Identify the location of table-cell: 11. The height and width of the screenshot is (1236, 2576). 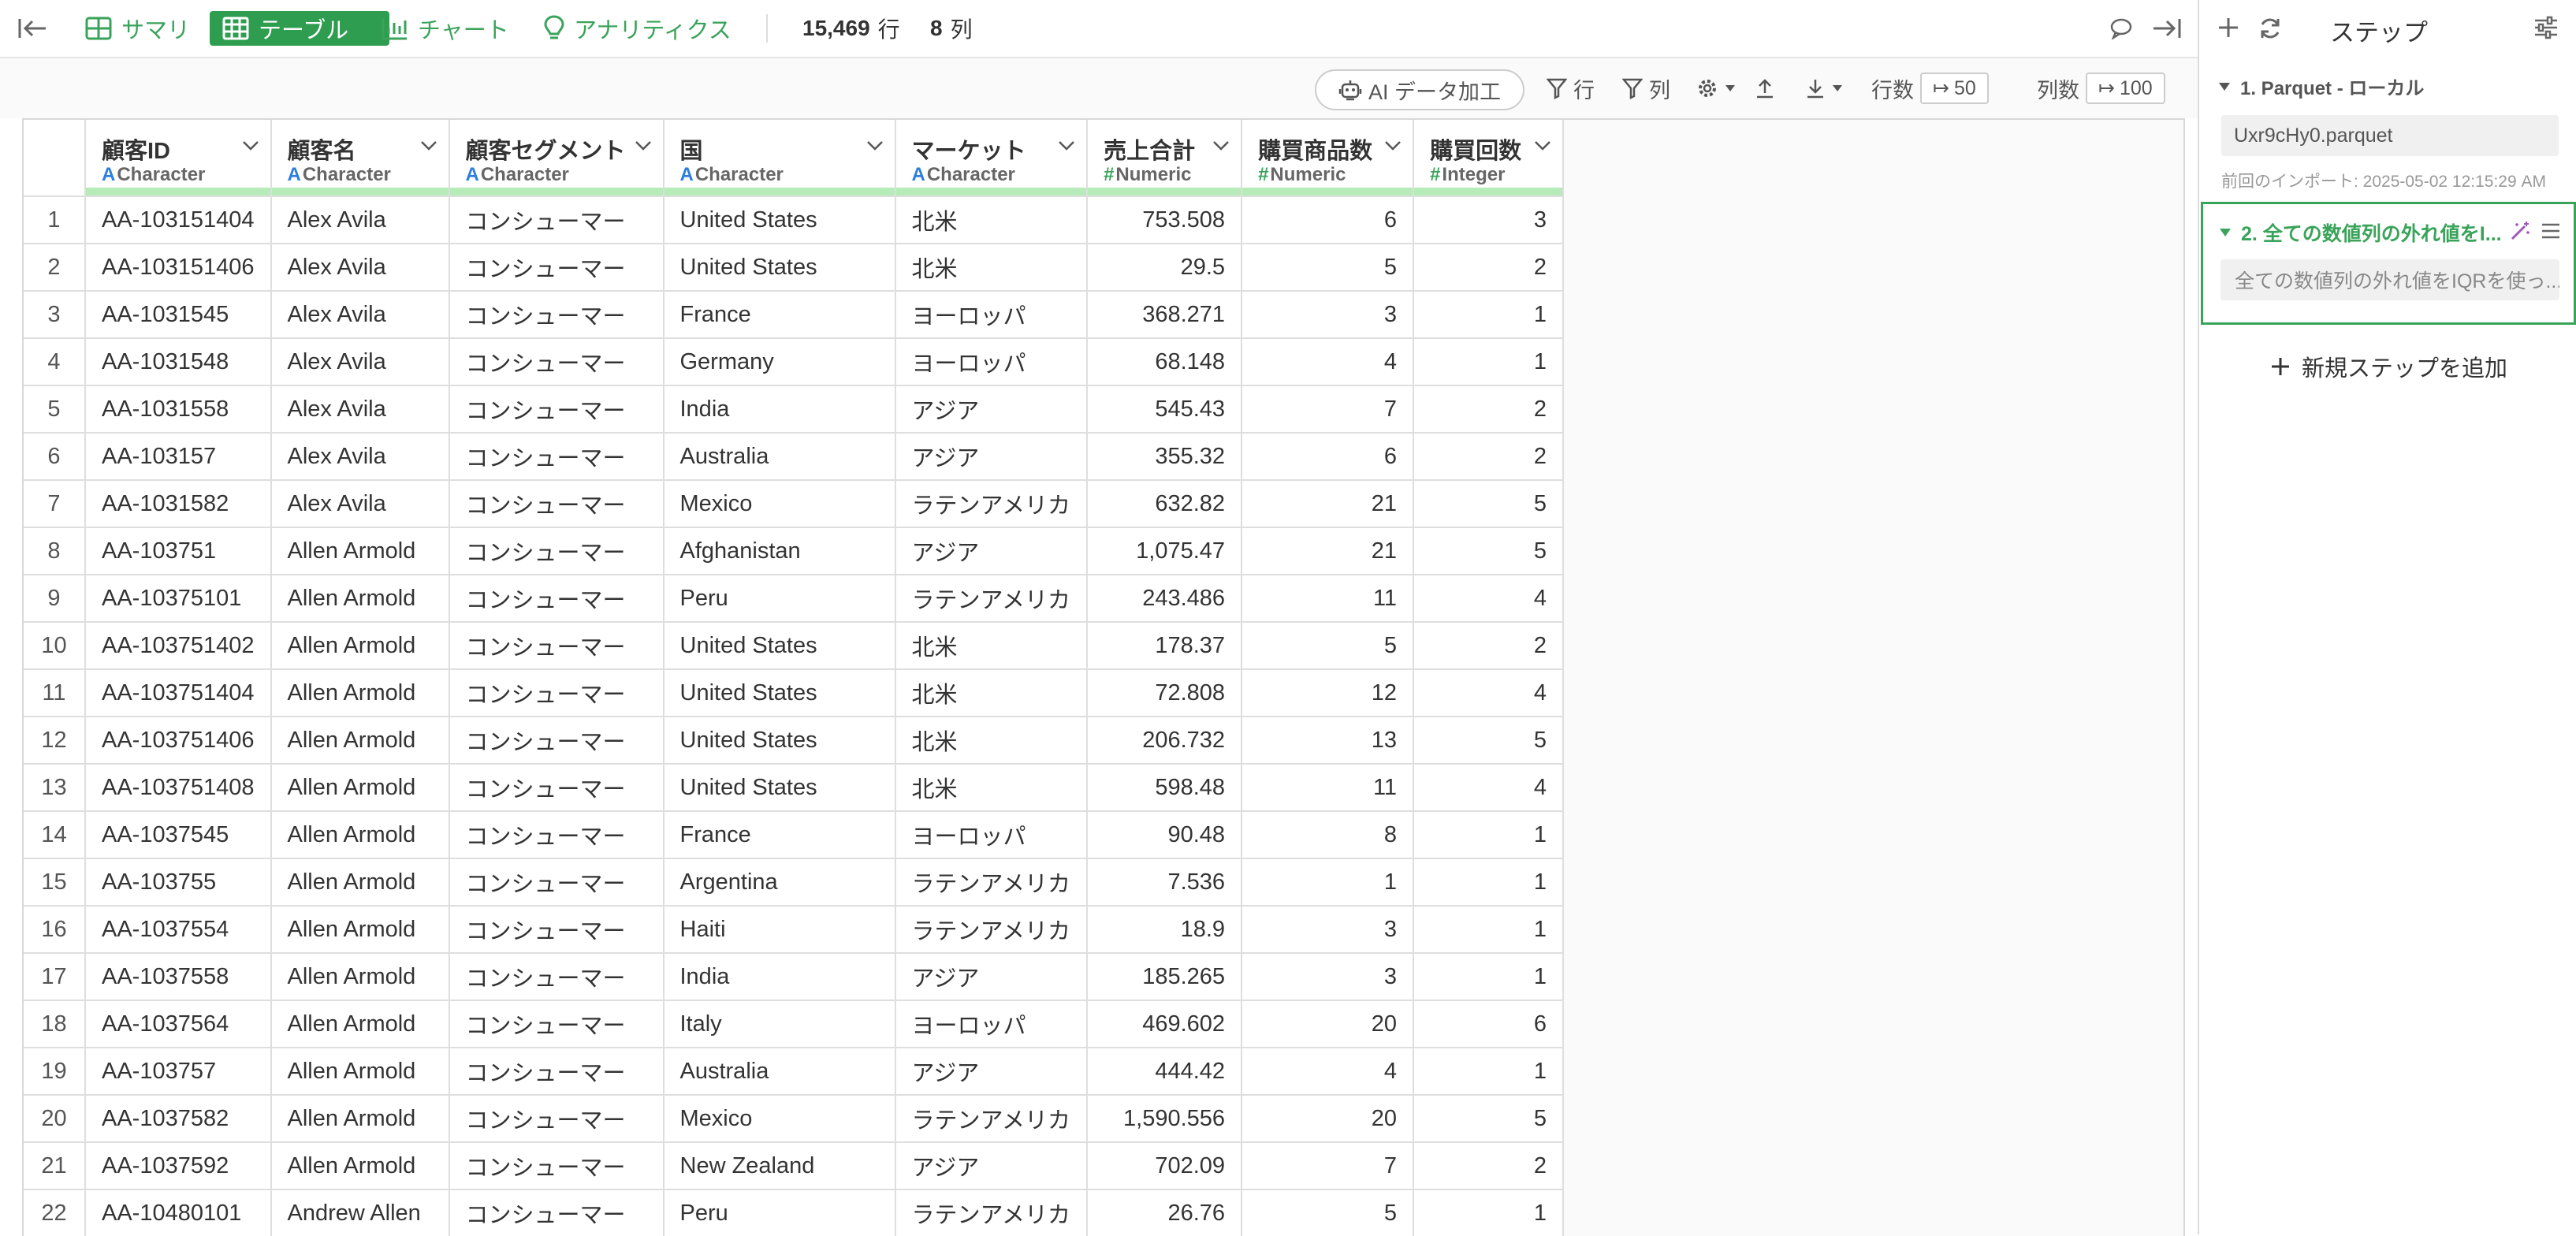
(1328, 788).